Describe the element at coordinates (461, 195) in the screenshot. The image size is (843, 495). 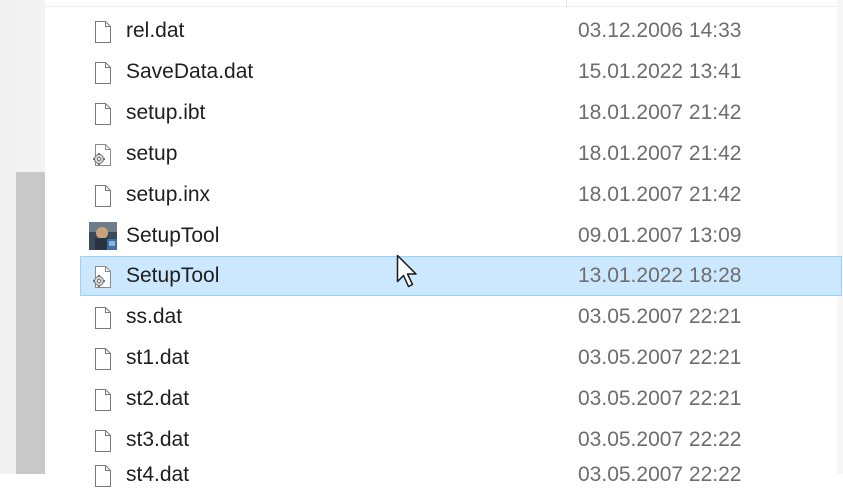
I see `file-row: setup.inx 18.01.2007 21:42` at that location.